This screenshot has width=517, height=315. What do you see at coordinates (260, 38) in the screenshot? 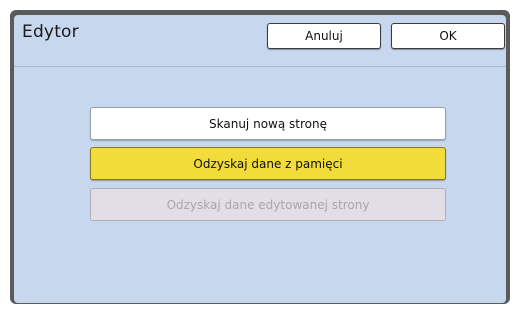
I see `dialog-header: Edytor Anuluj OK` at bounding box center [260, 38].